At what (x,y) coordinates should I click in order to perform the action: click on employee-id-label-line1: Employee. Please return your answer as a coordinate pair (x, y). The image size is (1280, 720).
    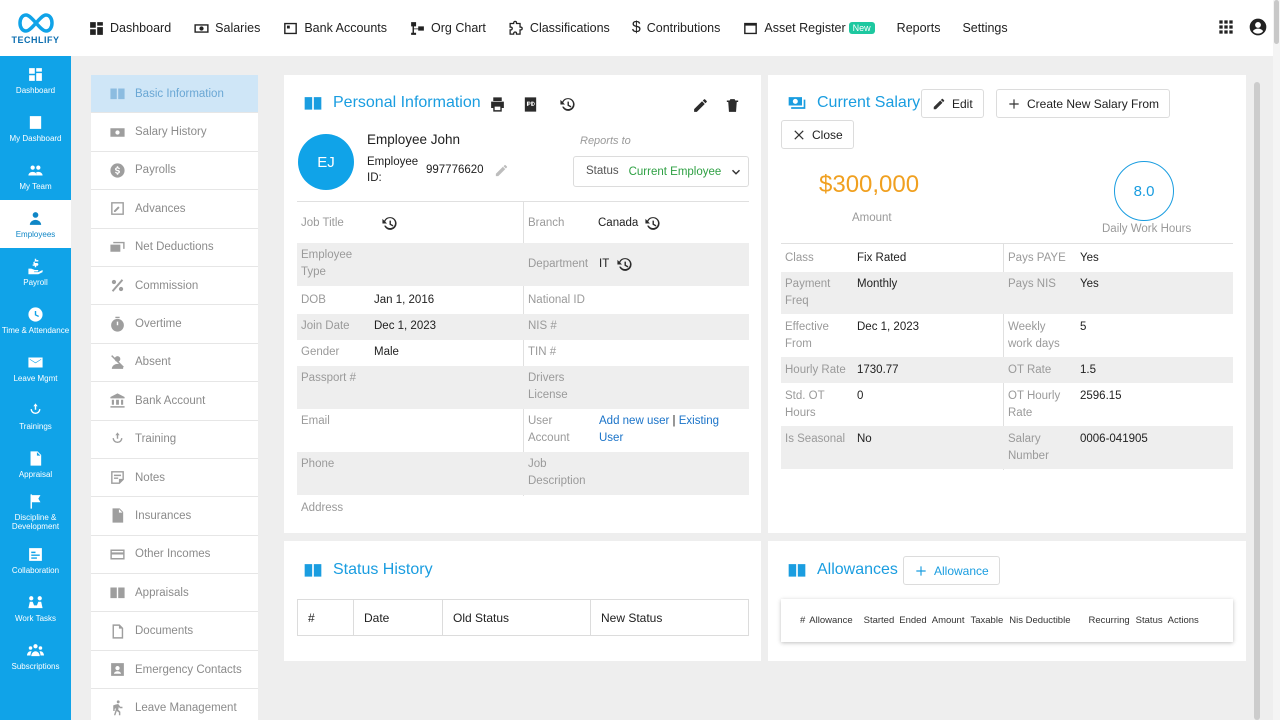
    Looking at the image, I should click on (393, 162).